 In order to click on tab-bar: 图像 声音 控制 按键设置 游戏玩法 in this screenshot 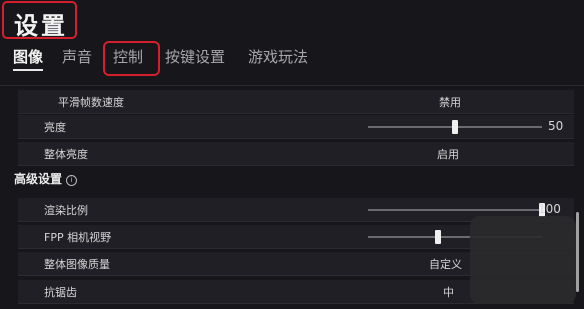, I will do `click(292, 57)`.